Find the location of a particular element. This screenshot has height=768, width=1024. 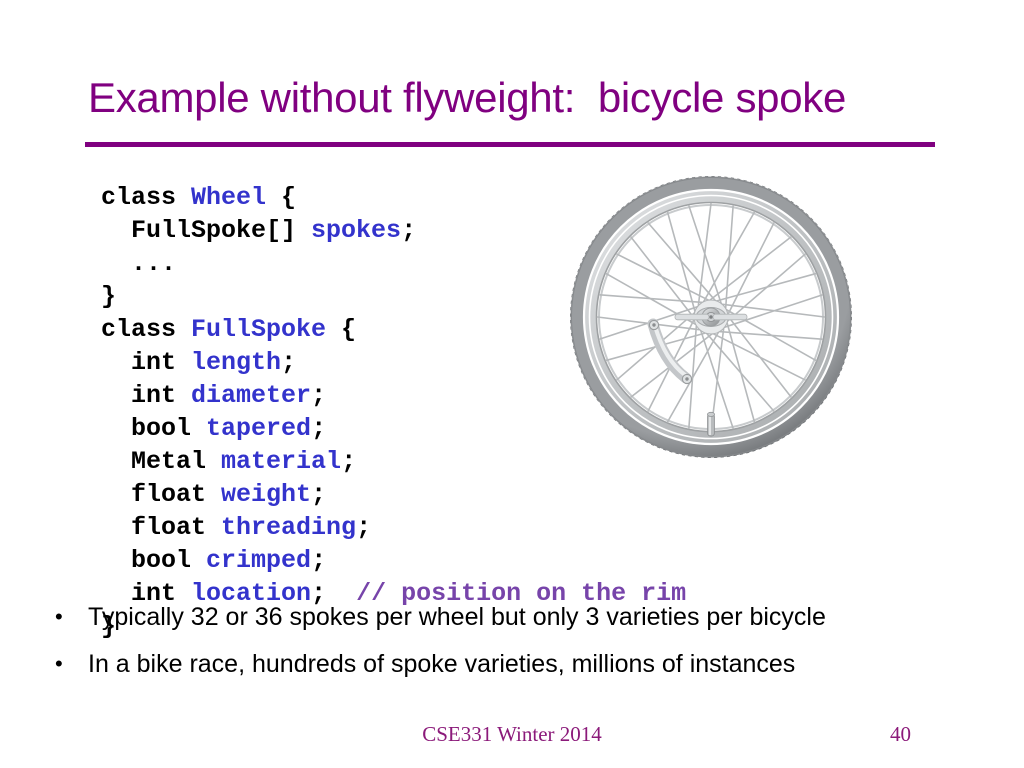

code-token-id: tapered is located at coordinates (259, 428).